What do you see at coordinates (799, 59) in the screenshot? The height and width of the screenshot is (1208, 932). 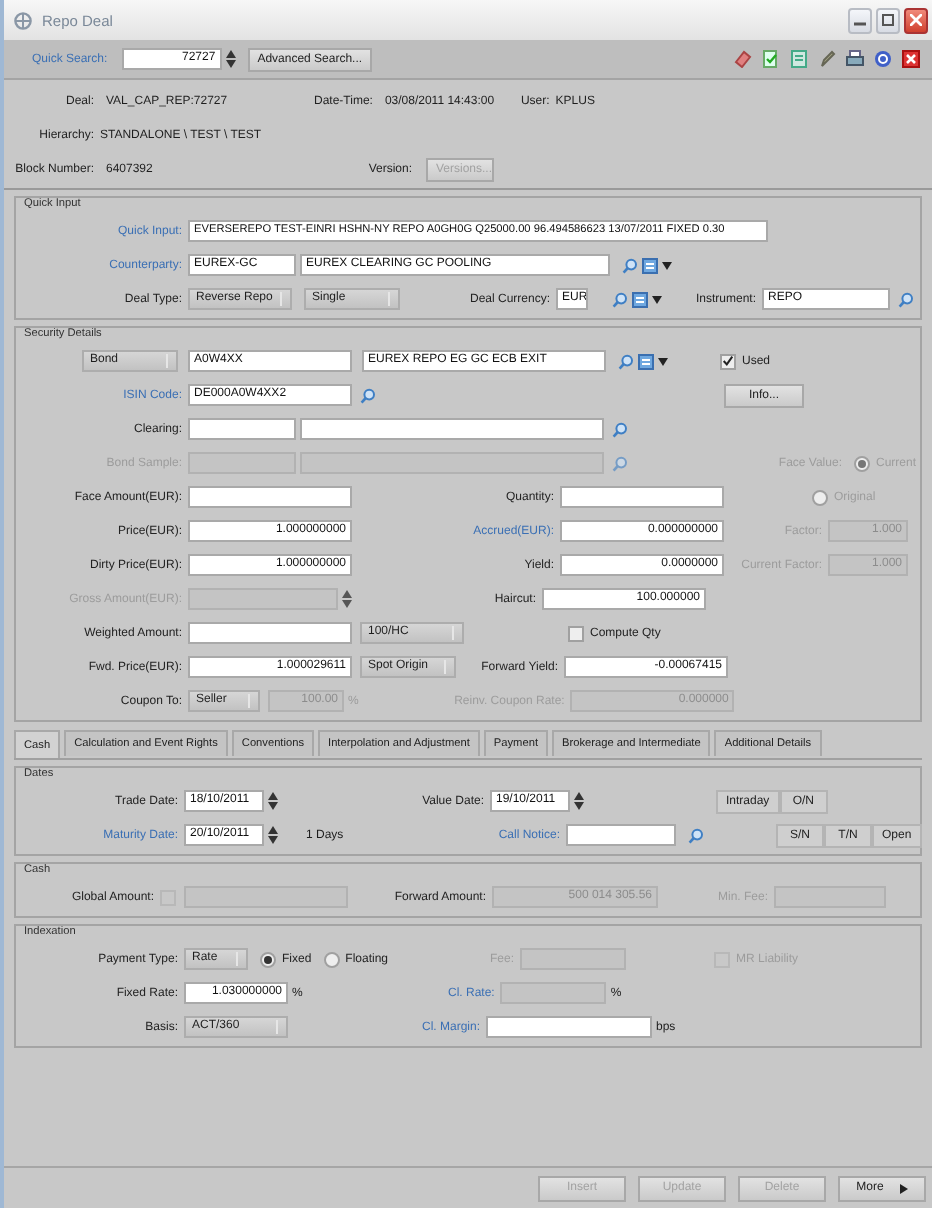 I see `document-icon` at bounding box center [799, 59].